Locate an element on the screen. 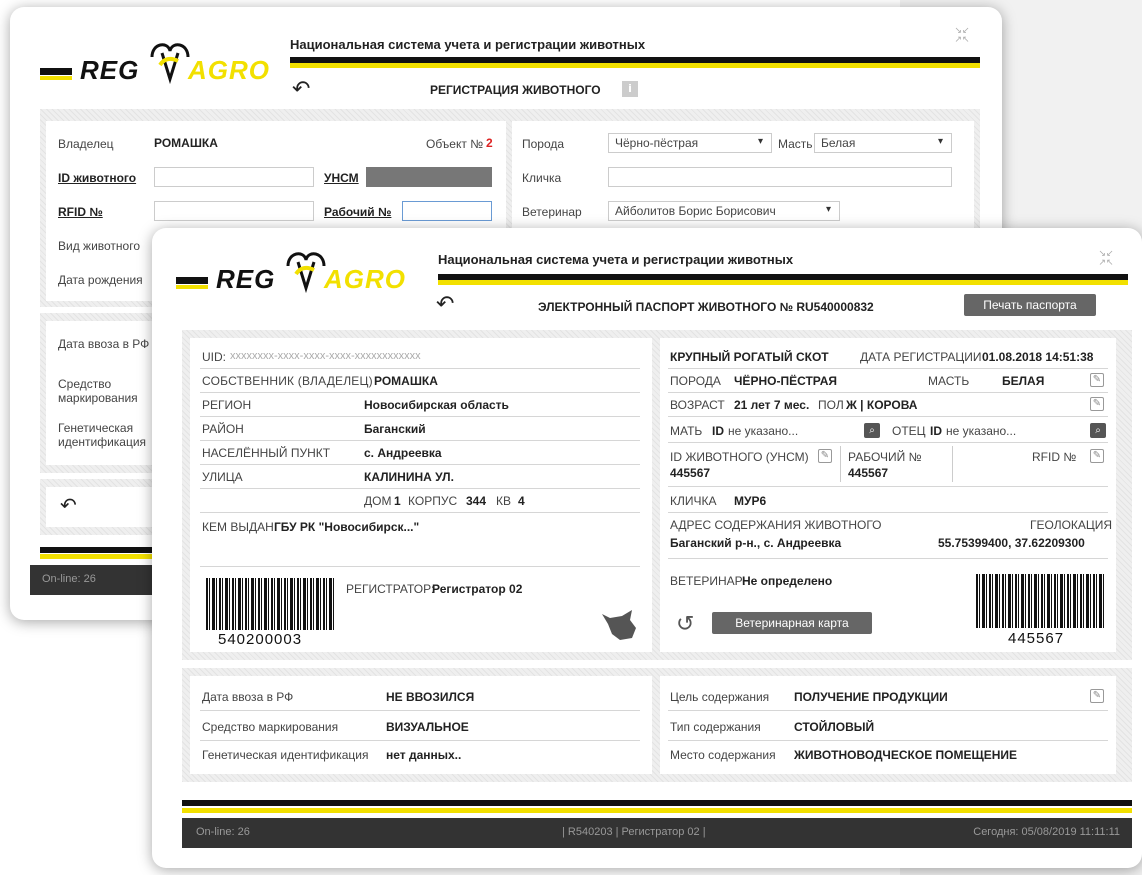 This screenshot has width=1142, height=875. unsm-input is located at coordinates (429, 177).